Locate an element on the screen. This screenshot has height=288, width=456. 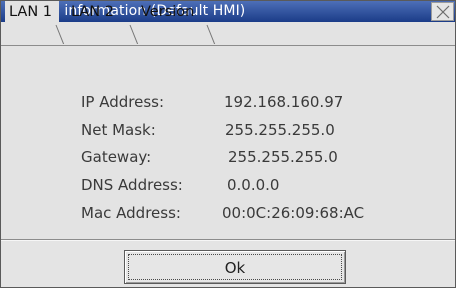
gateway-value: 255.255.255.0 is located at coordinates (283, 157).